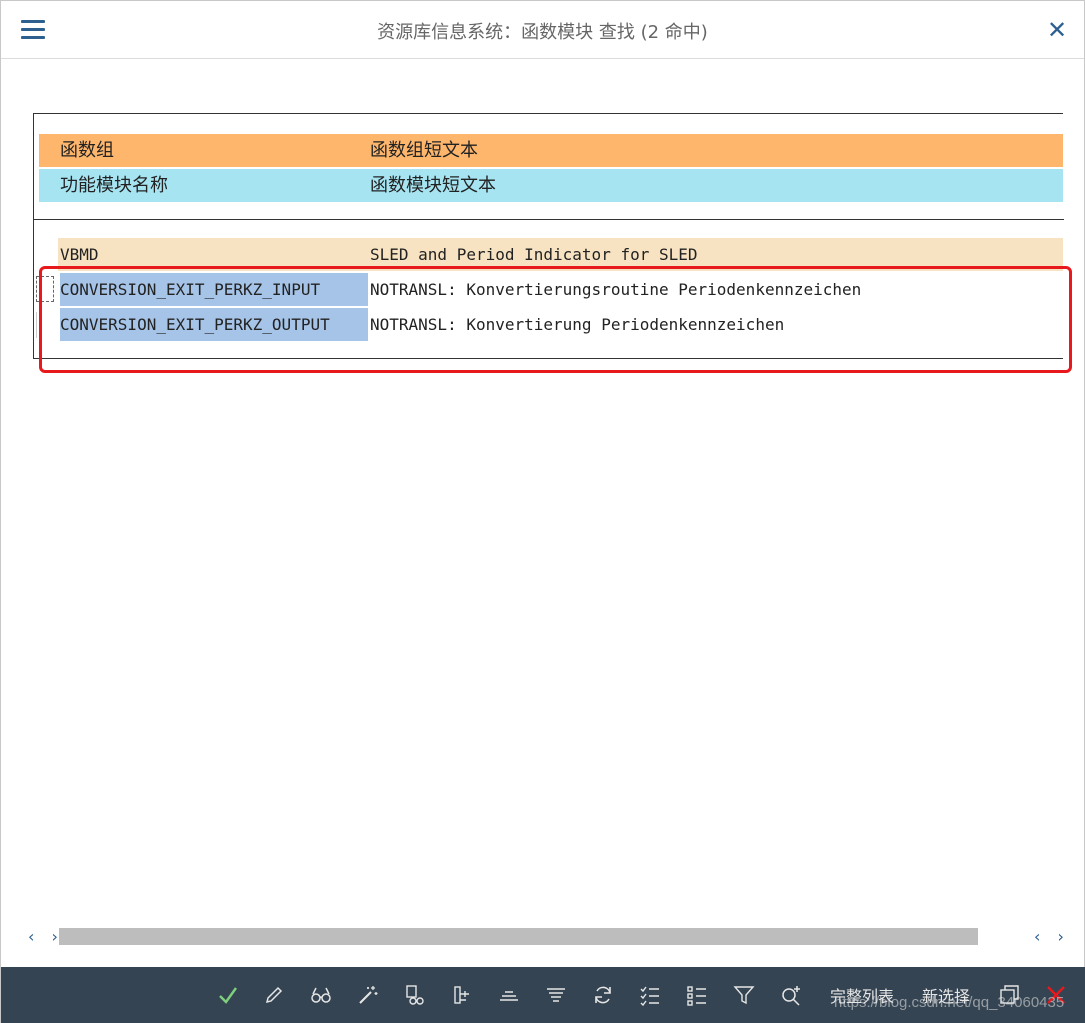  I want to click on glasses-icon, so click(321, 995).